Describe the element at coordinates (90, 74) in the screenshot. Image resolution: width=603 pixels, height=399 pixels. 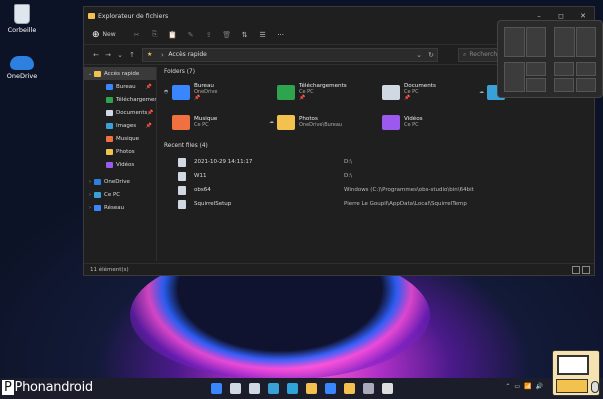
I see `chevron-icon: ⌄` at that location.